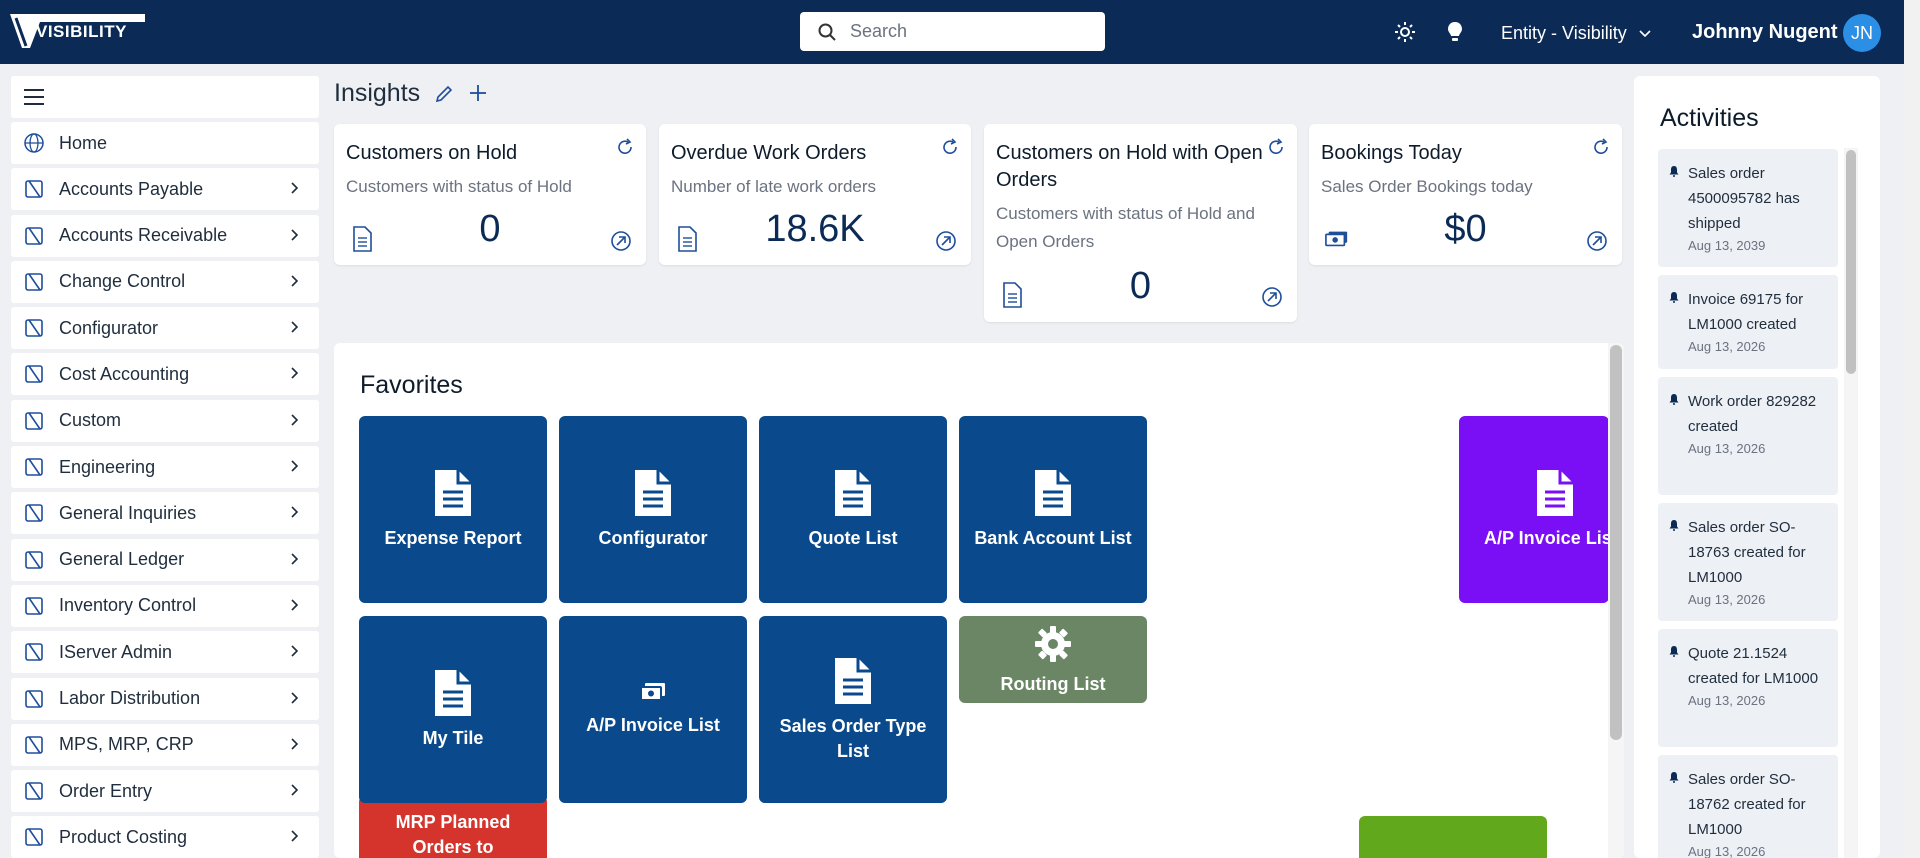 Image resolution: width=1920 pixels, height=858 pixels. I want to click on lightbulb-icon, so click(1455, 32).